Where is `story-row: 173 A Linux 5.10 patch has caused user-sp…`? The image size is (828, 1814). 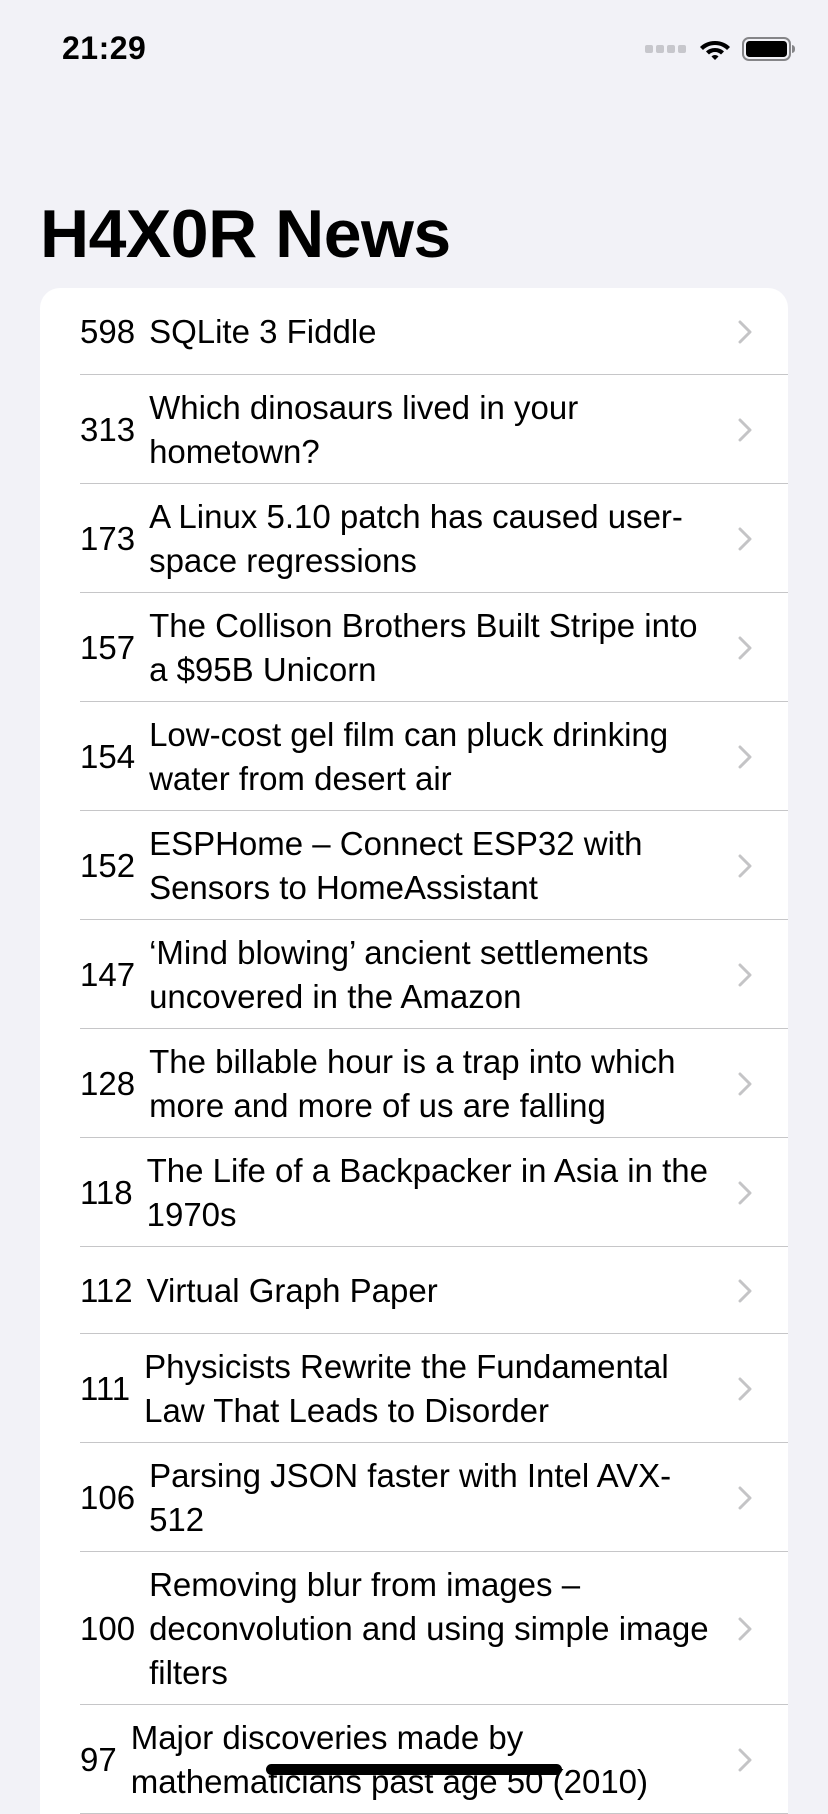
story-row: 173 A Linux 5.10 patch has caused user-sp… is located at coordinates (414, 538).